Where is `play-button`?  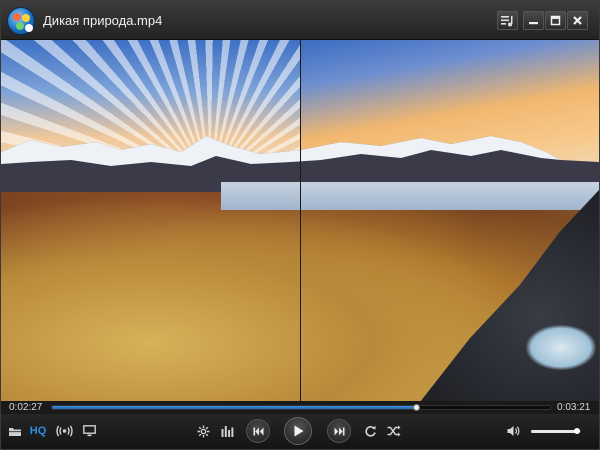
play-button is located at coordinates (298, 431).